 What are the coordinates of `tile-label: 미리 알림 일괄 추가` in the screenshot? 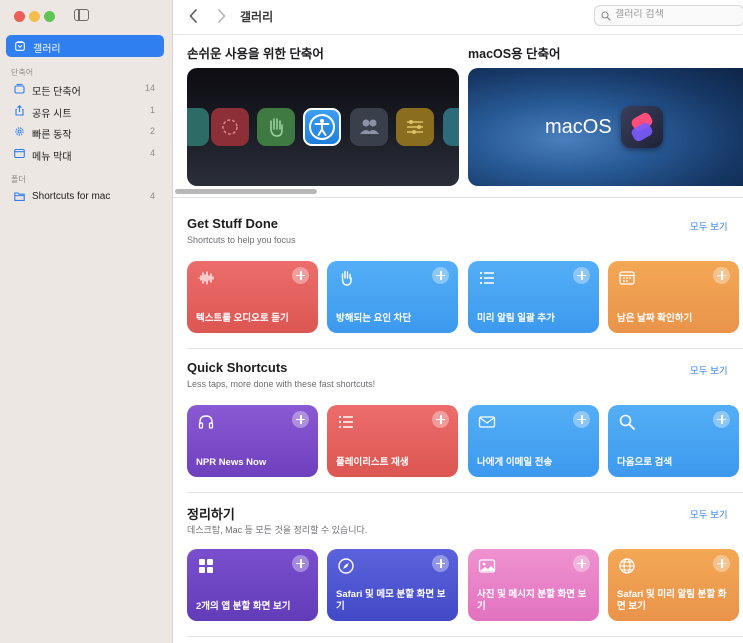 It's located at (516, 318).